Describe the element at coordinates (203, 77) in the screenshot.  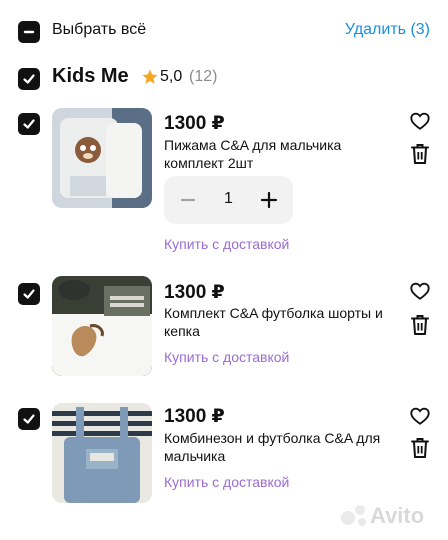
I see `seller-reviews-count: (12)` at that location.